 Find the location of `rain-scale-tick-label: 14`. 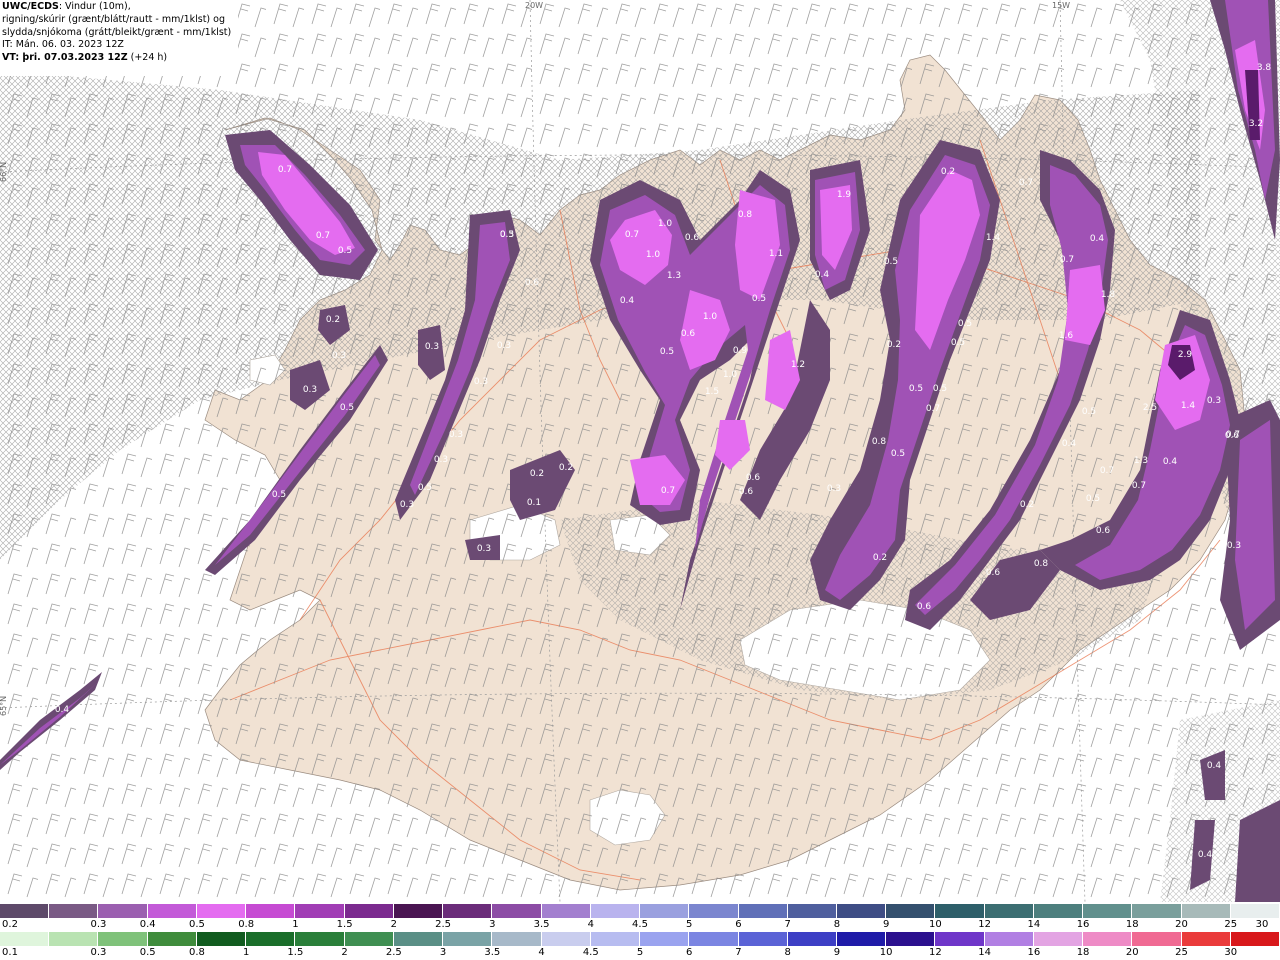

rain-scale-tick-label: 14 is located at coordinates (984, 952).